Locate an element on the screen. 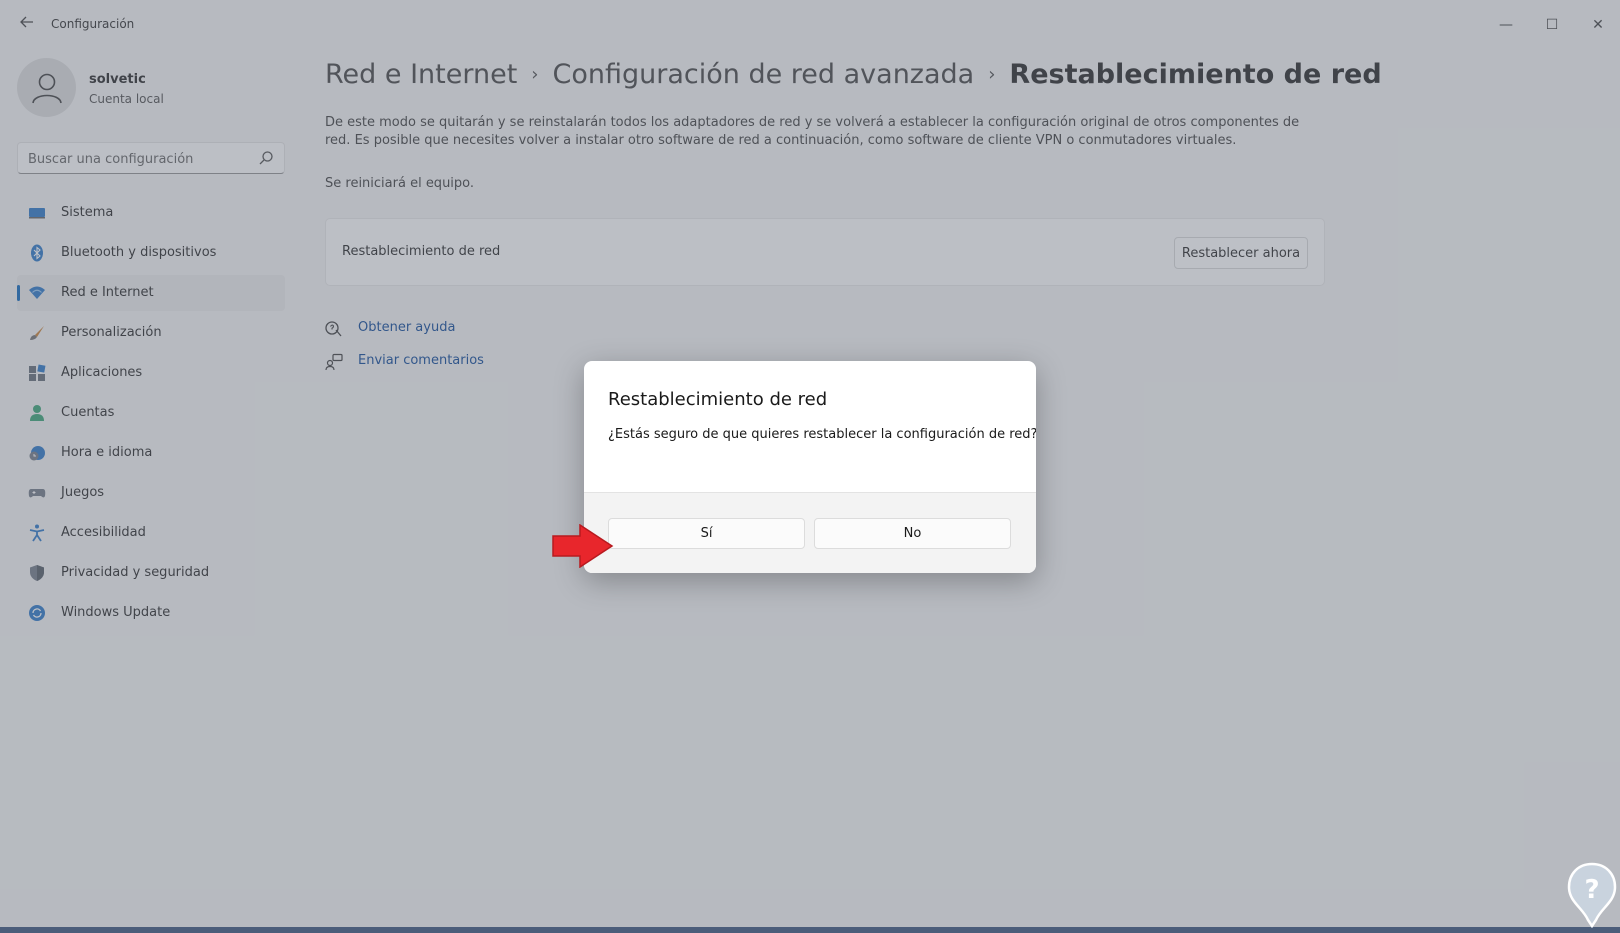  dialog-footer: Sí No is located at coordinates (810, 532).